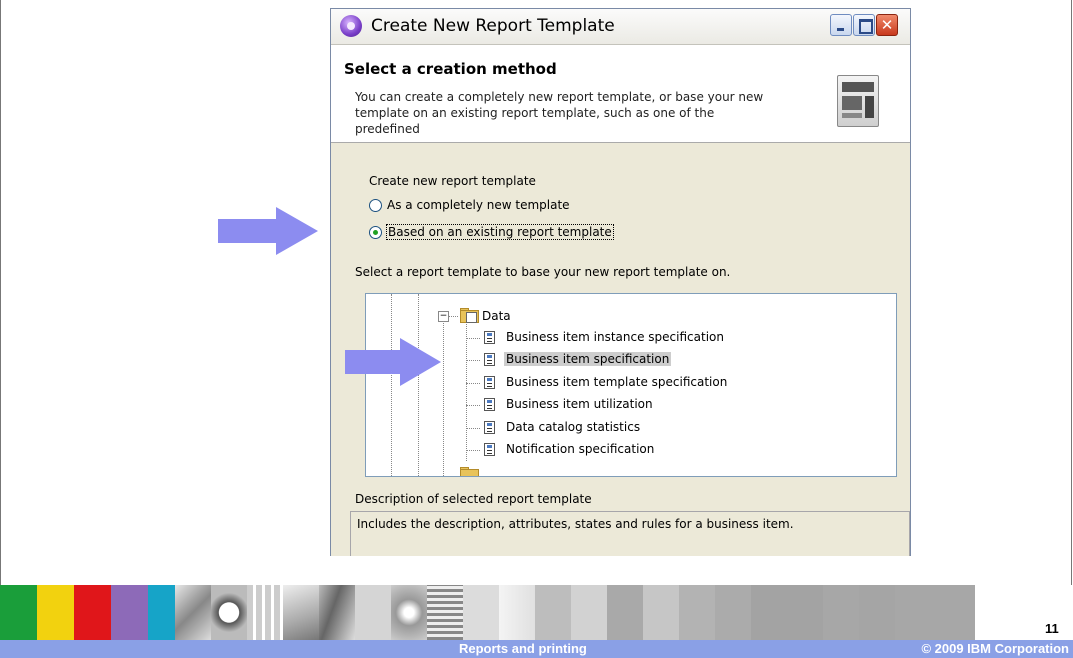  Describe the element at coordinates (1052, 628) in the screenshot. I see `page-number: 11` at that location.